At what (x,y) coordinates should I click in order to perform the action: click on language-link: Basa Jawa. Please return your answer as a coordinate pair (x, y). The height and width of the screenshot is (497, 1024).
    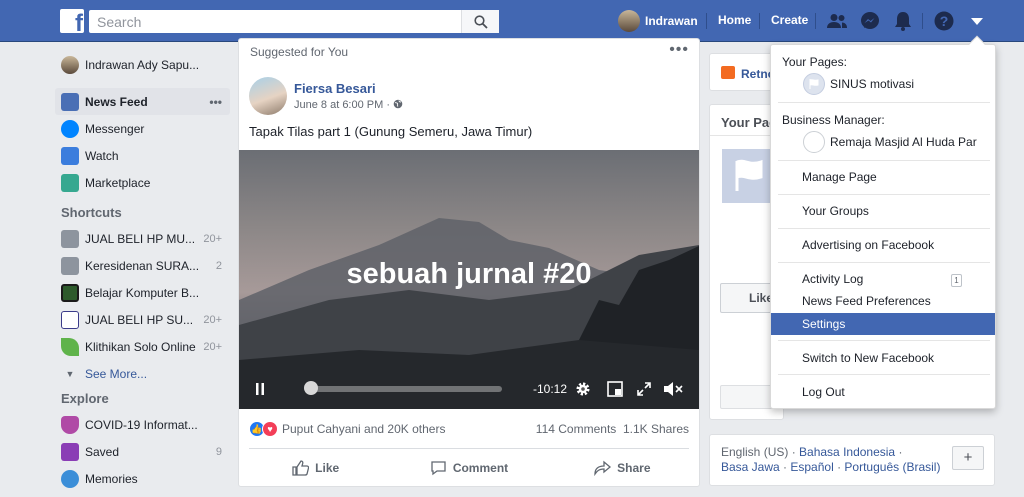
    Looking at the image, I should click on (750, 467).